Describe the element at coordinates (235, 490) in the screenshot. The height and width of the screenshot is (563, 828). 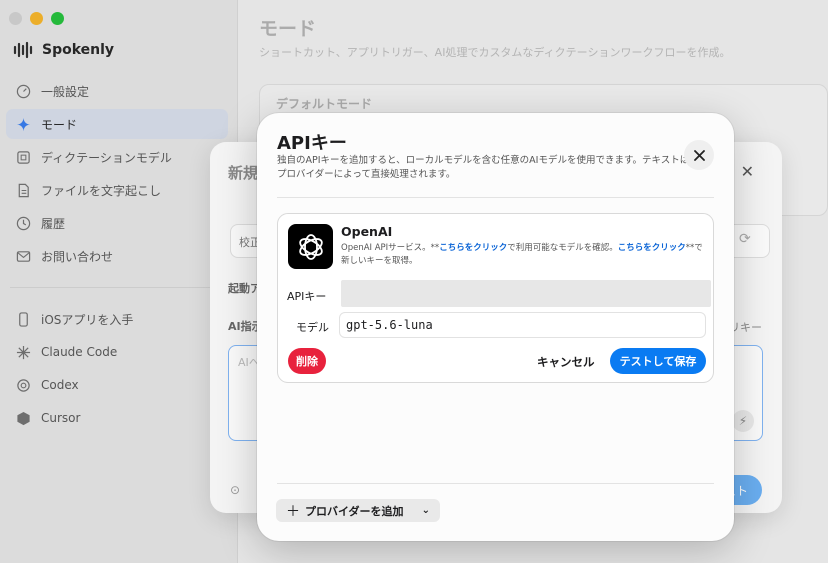
I see `info-icon: ⊙` at that location.